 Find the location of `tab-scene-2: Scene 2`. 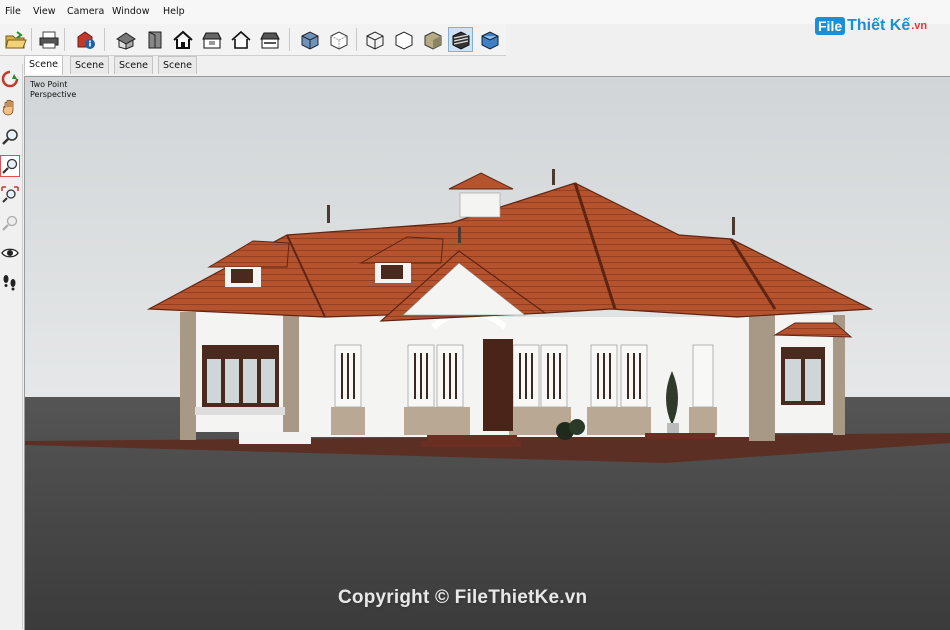

tab-scene-2: Scene 2 is located at coordinates (89, 72).